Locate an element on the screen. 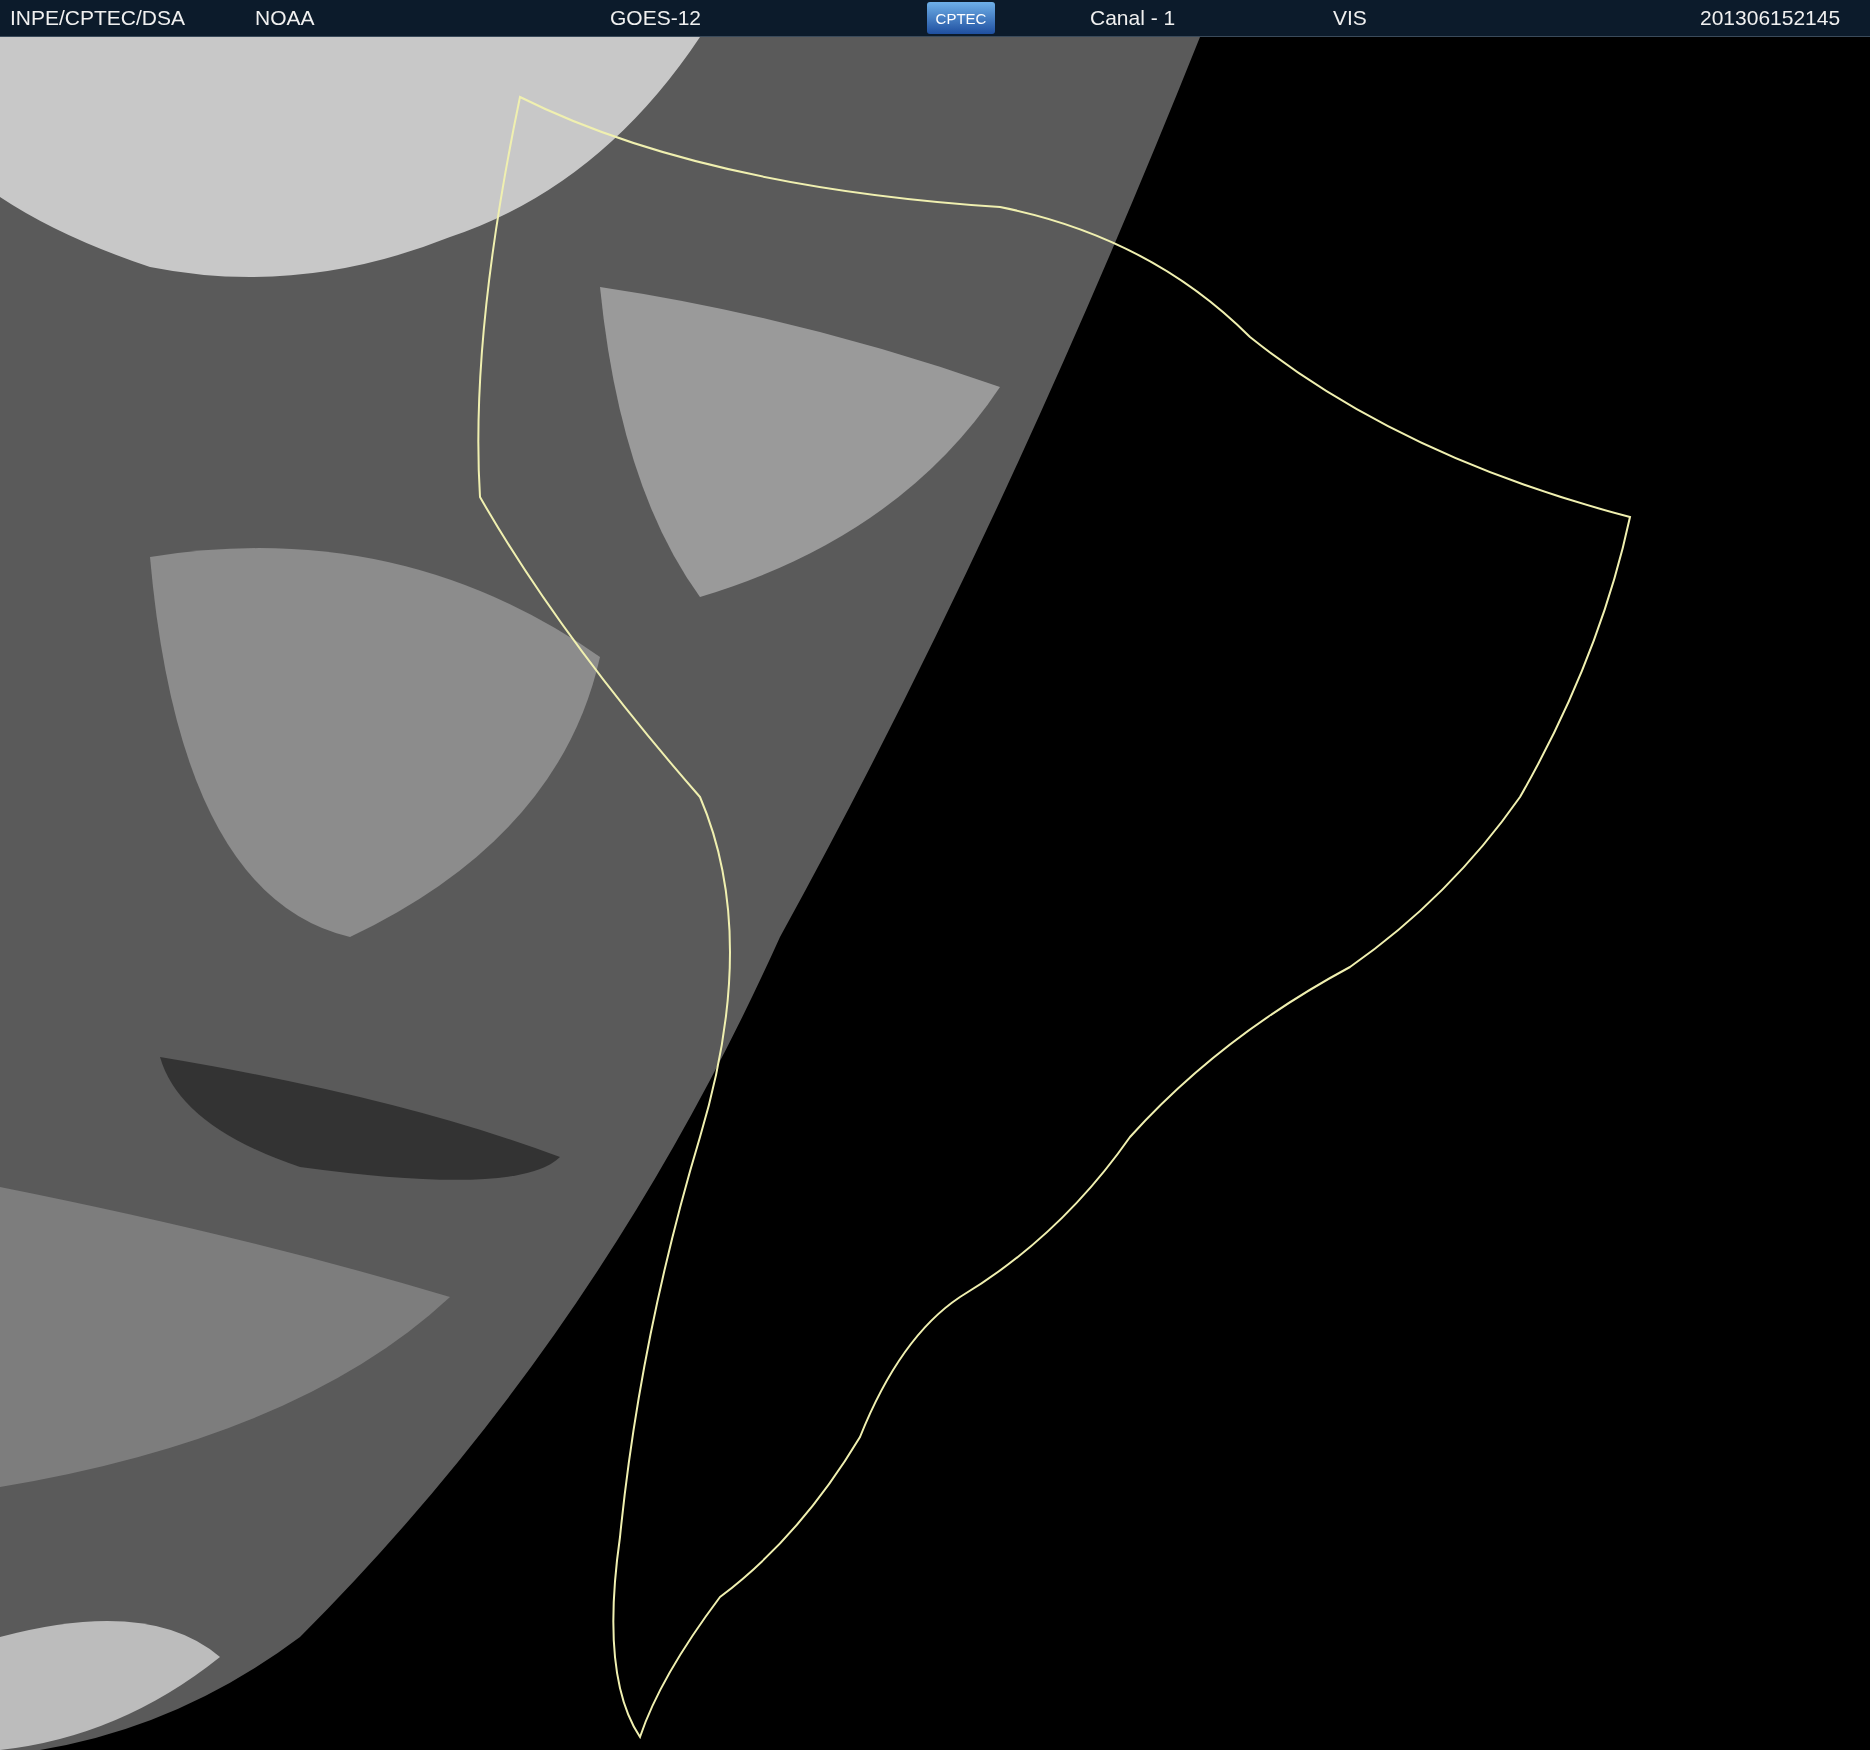 Image resolution: width=1870 pixels, height=1750 pixels. logo: CPTEC is located at coordinates (961, 18).